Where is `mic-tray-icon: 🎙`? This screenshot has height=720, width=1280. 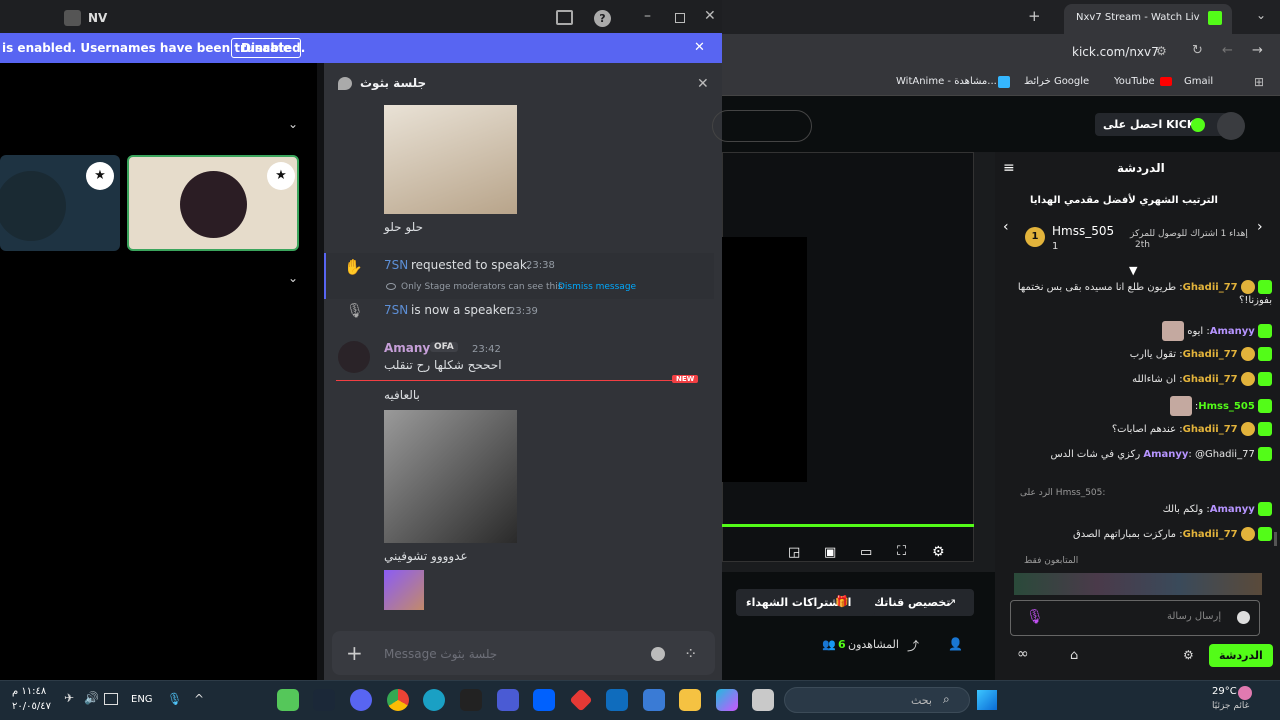
mic-tray-icon: 🎙 is located at coordinates (174, 699).